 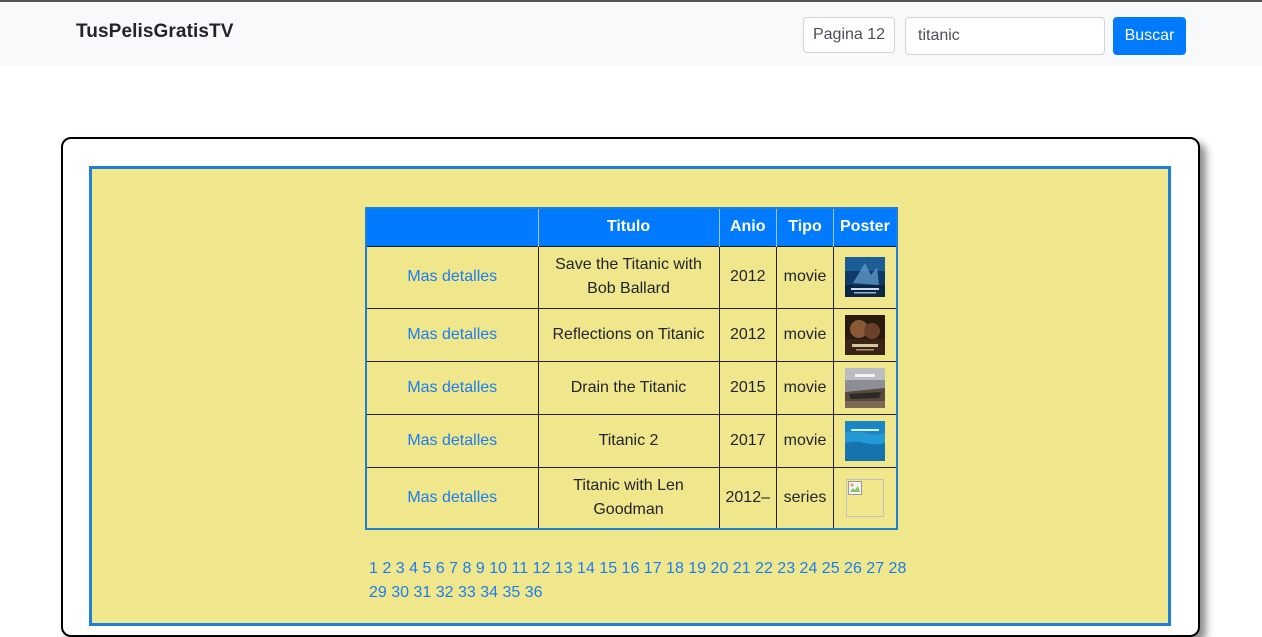 What do you see at coordinates (628, 498) in the screenshot?
I see `title-cell: Titanic with Len Goodman` at bounding box center [628, 498].